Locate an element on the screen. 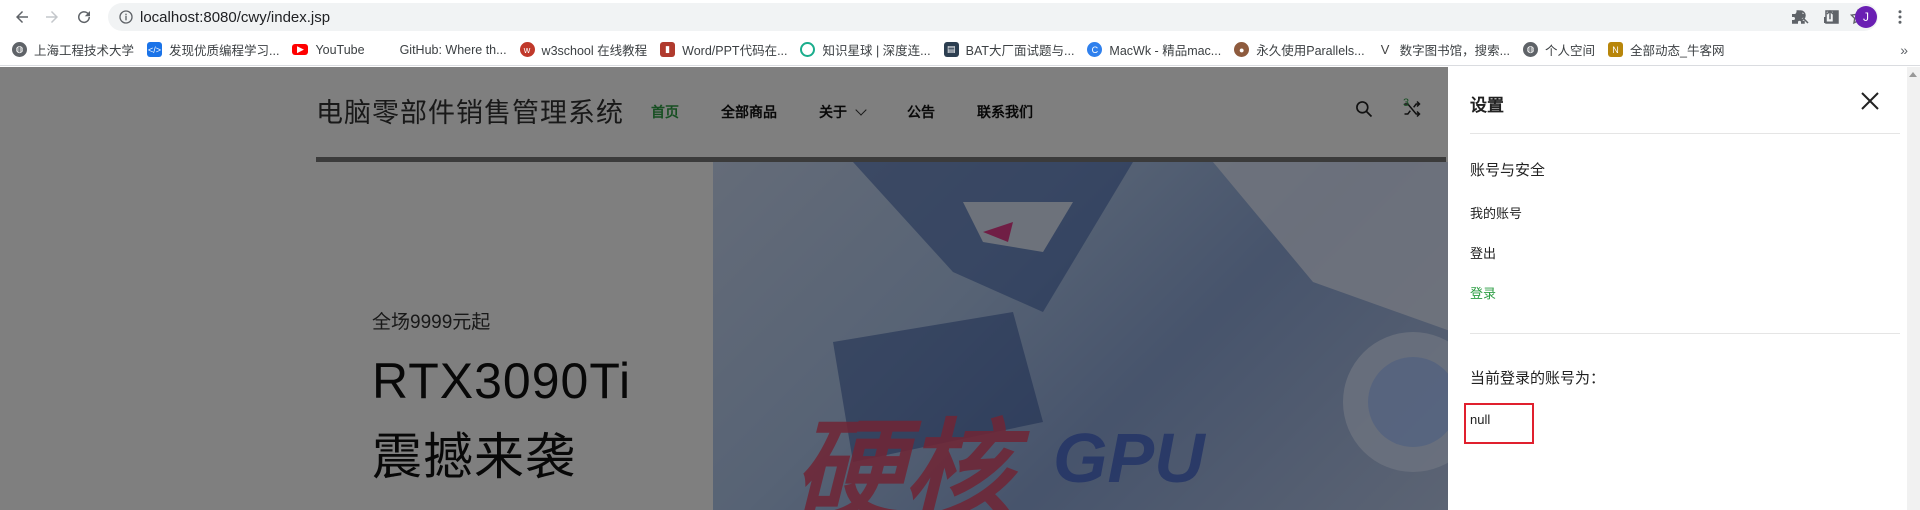  bookmarks-overflow-button: » is located at coordinates (1904, 50).